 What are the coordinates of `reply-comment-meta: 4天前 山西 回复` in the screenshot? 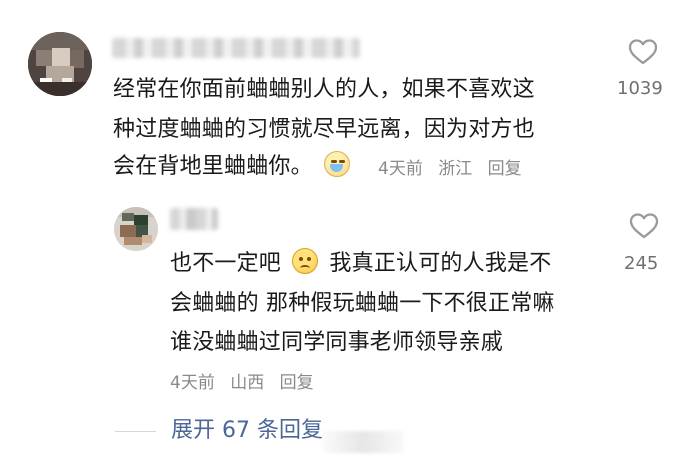 It's located at (247, 383).